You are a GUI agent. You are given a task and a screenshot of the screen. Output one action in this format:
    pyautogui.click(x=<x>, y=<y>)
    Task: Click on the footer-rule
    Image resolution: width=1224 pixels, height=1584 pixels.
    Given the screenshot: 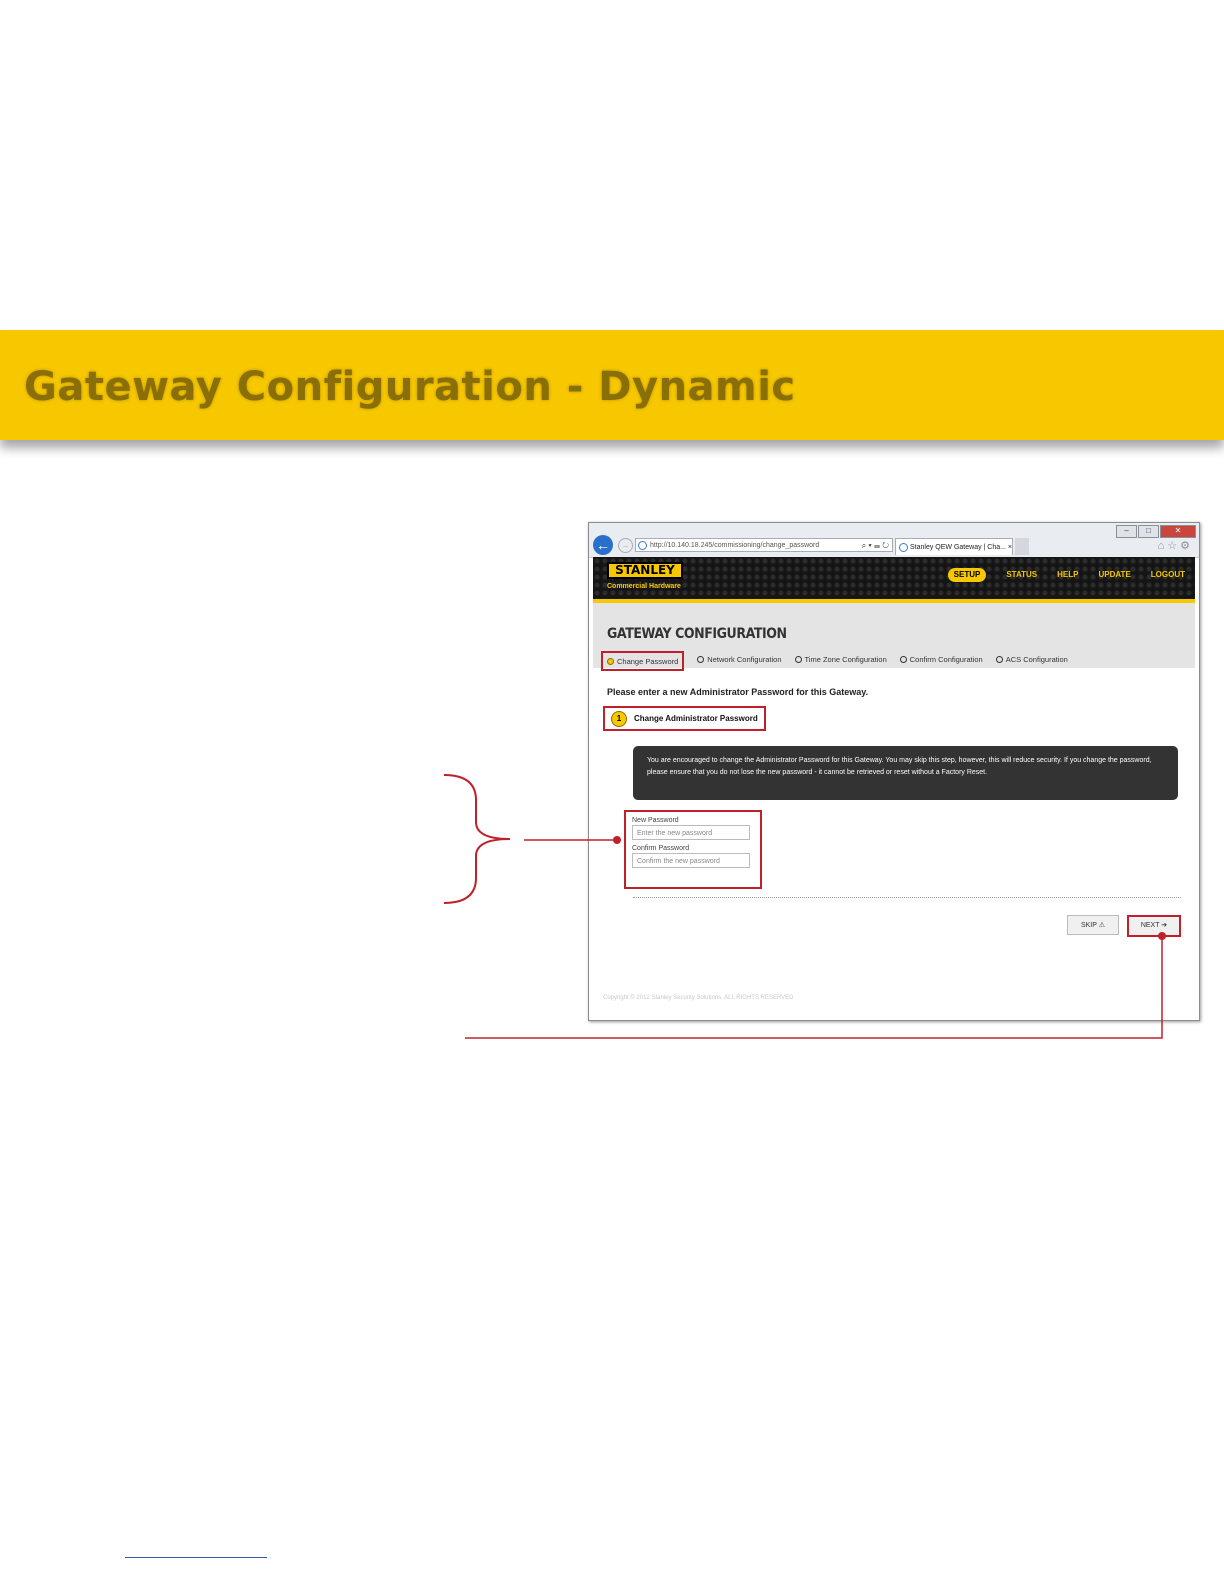 What is the action you would take?
    pyautogui.click(x=196, y=1557)
    